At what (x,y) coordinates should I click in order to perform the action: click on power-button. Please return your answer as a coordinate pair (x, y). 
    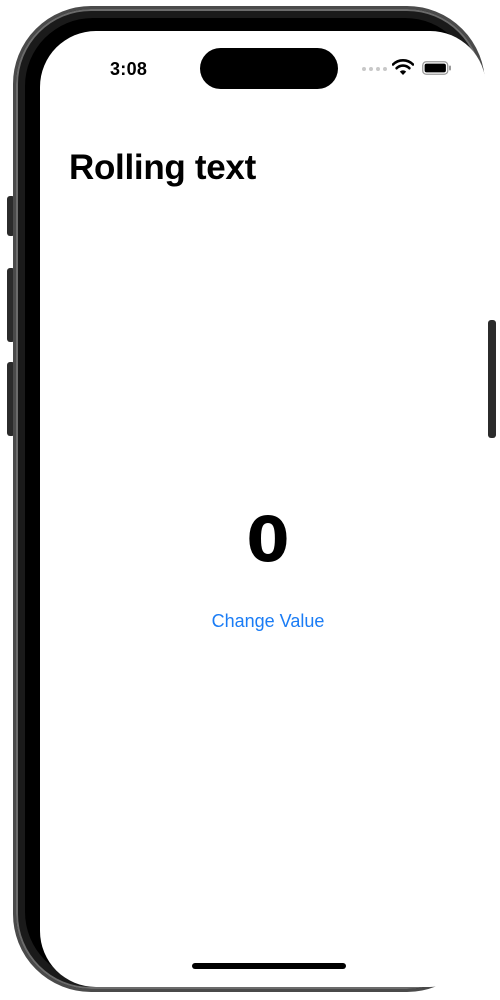
    Looking at the image, I should click on (492, 379).